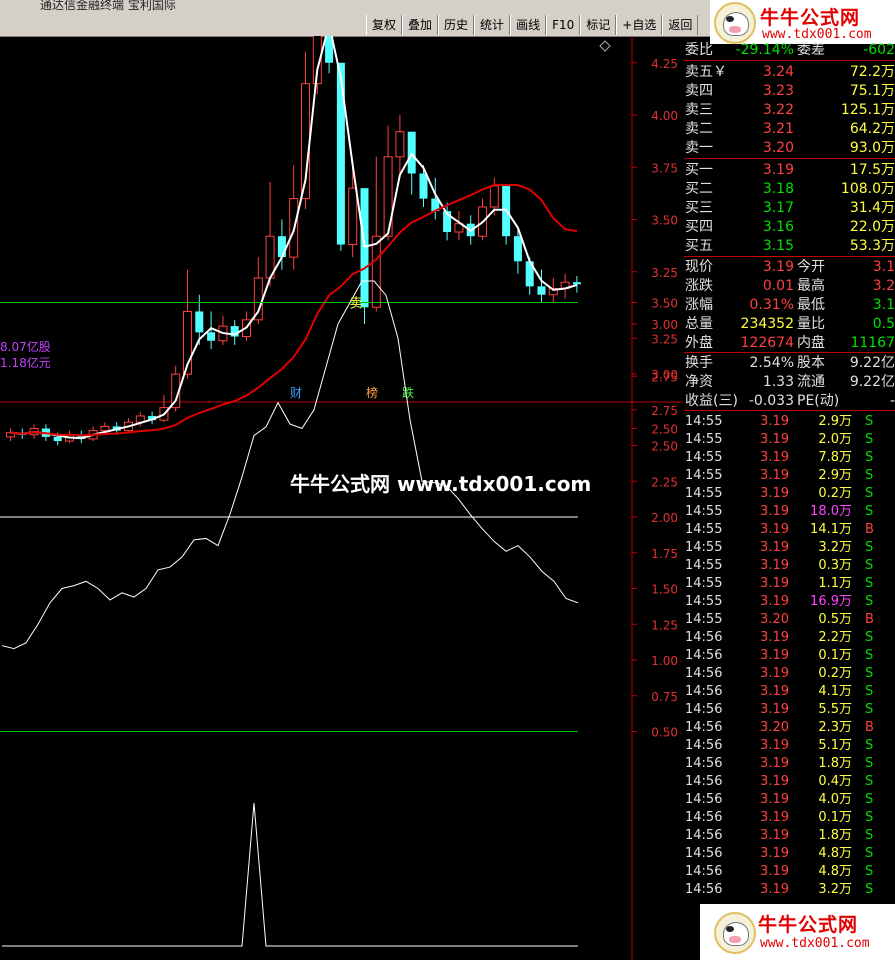 Image resolution: width=895 pixels, height=960 pixels. I want to click on toolbar-button-add-watchlist: +自选, so click(639, 25).